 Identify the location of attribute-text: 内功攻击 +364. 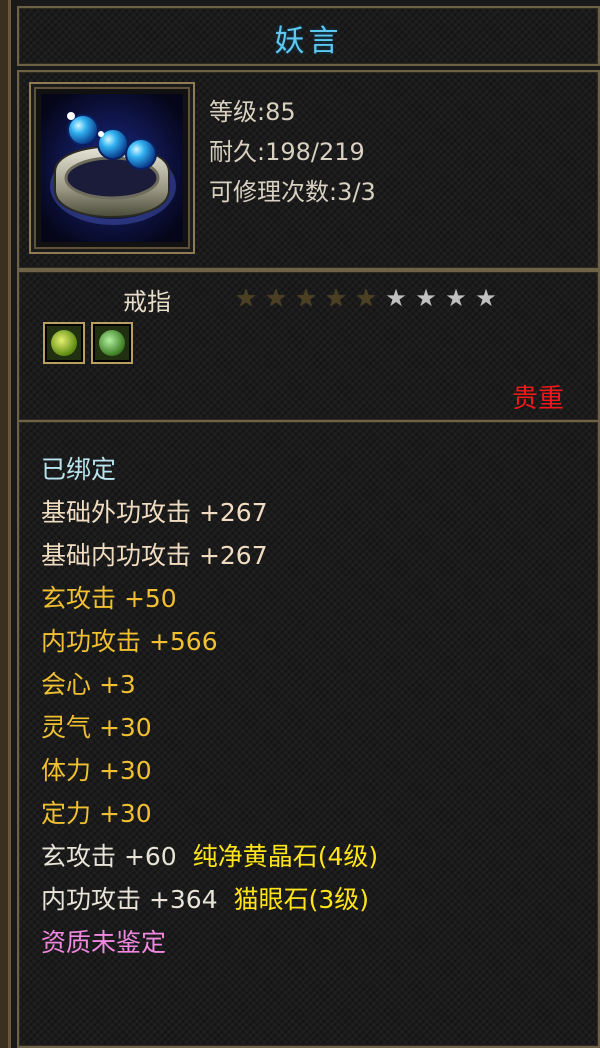
(129, 899).